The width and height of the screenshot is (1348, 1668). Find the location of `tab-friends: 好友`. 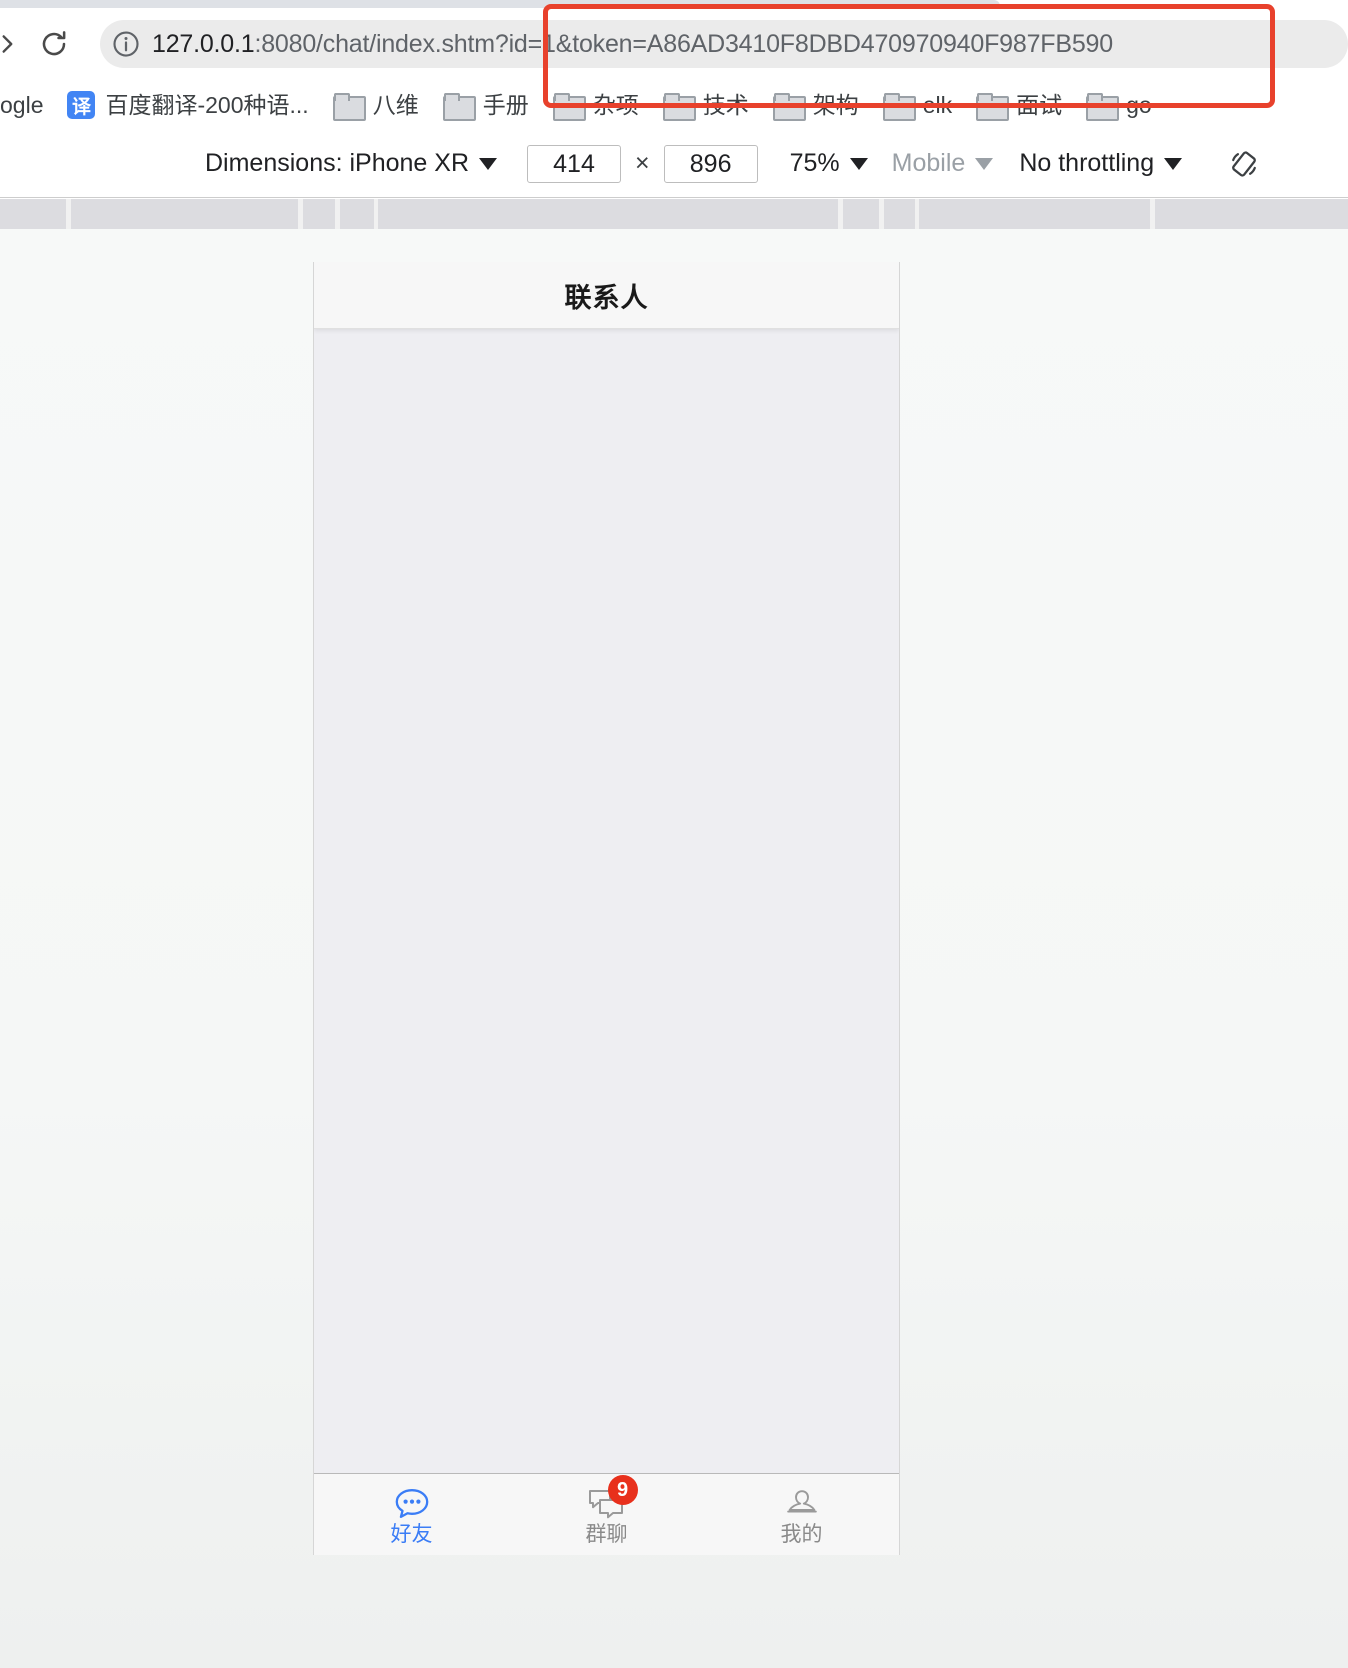

tab-friends: 好友 is located at coordinates (411, 1514).